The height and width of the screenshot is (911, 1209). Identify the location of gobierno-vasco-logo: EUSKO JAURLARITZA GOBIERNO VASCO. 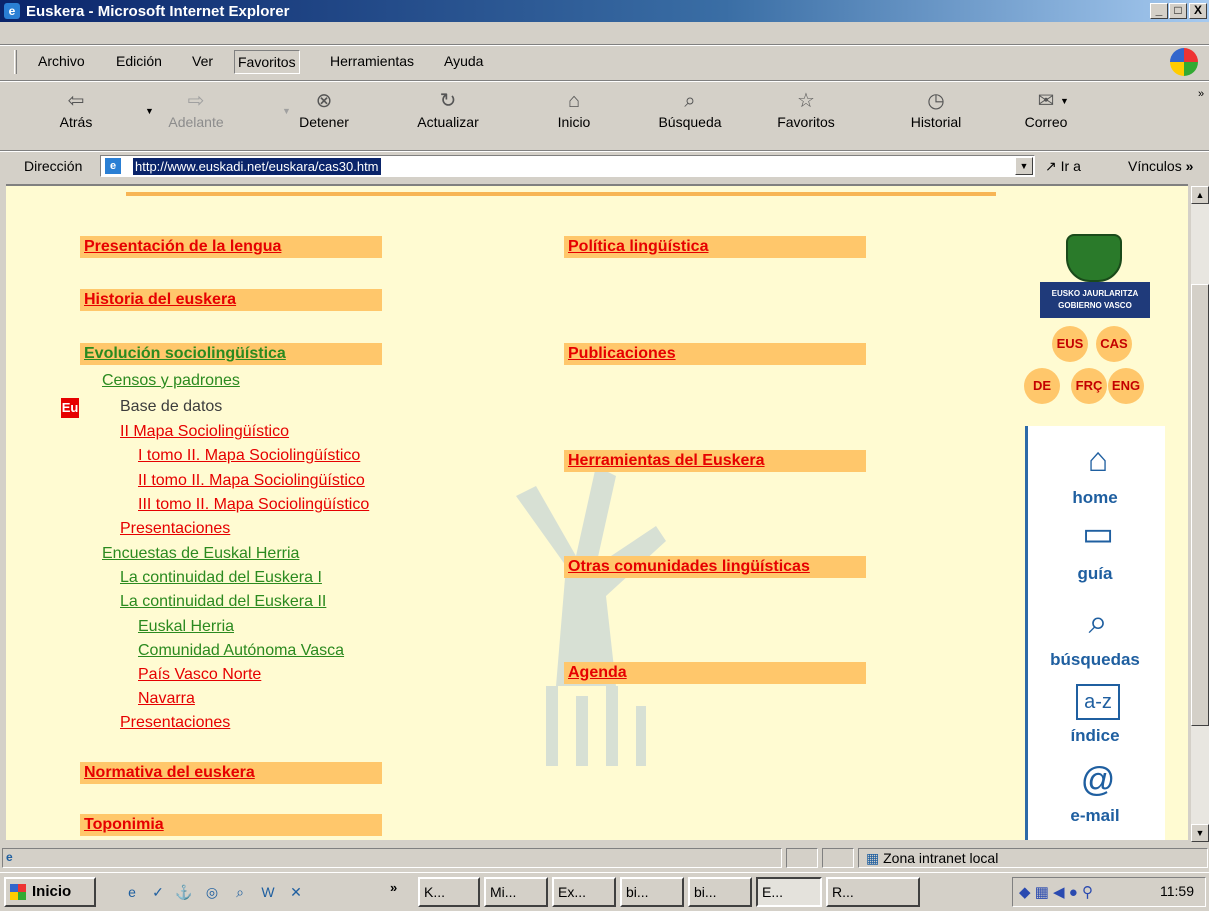
(1095, 277).